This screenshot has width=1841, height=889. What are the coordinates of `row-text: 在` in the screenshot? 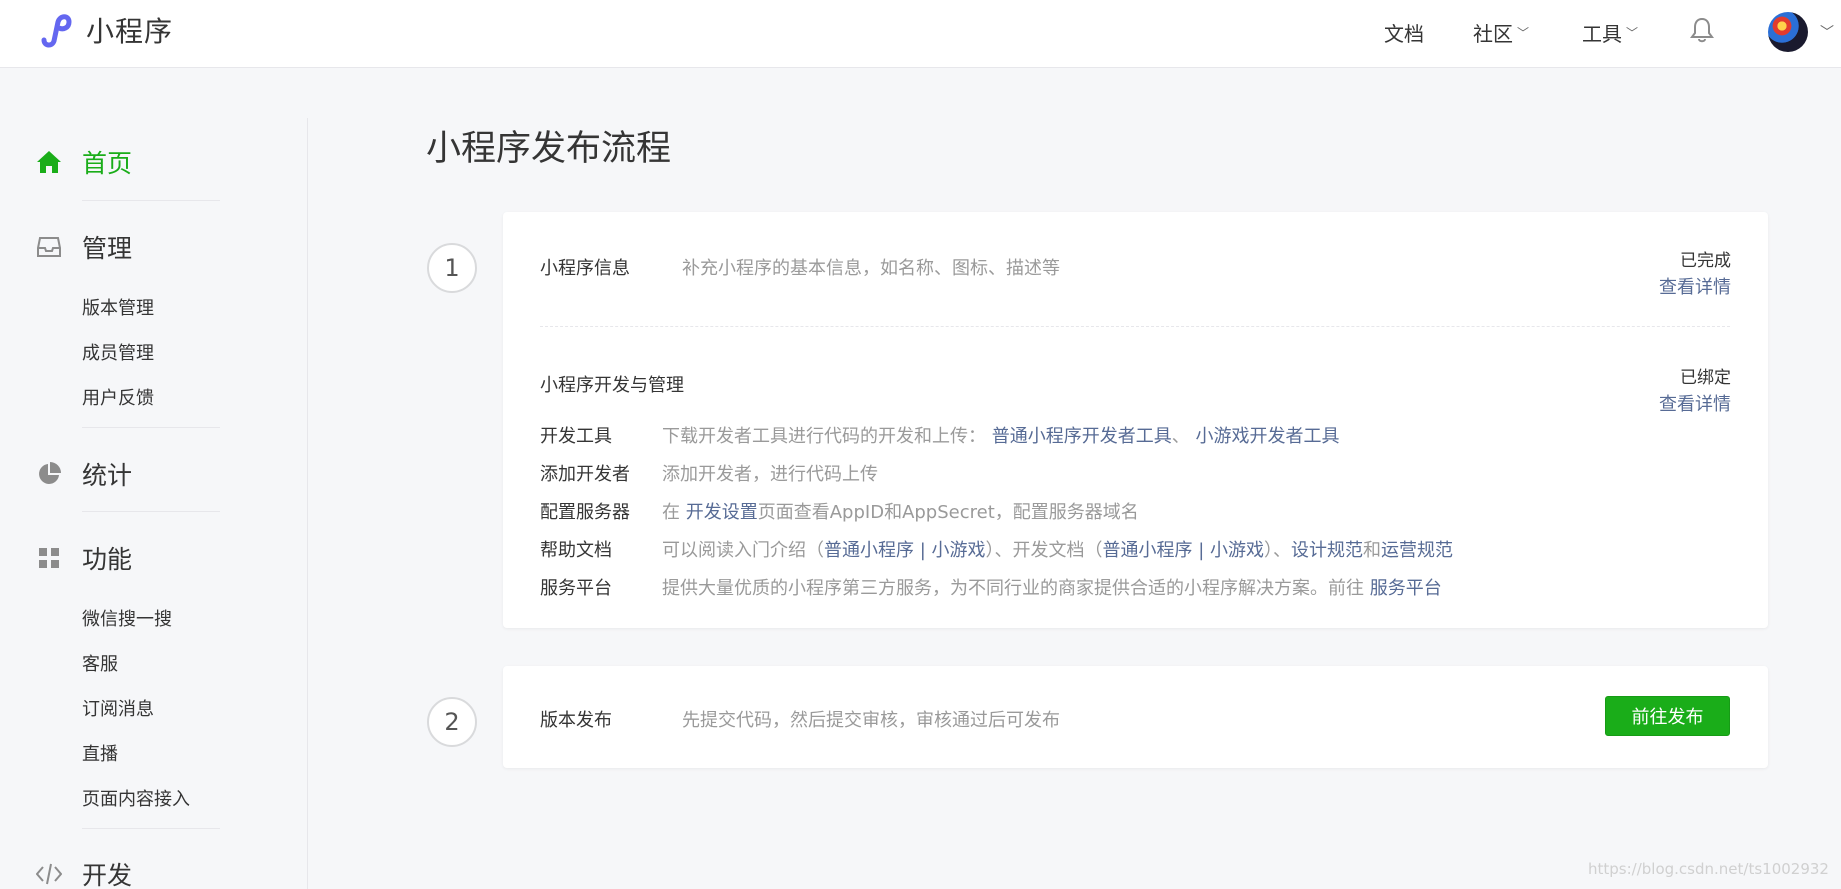 It's located at (671, 512).